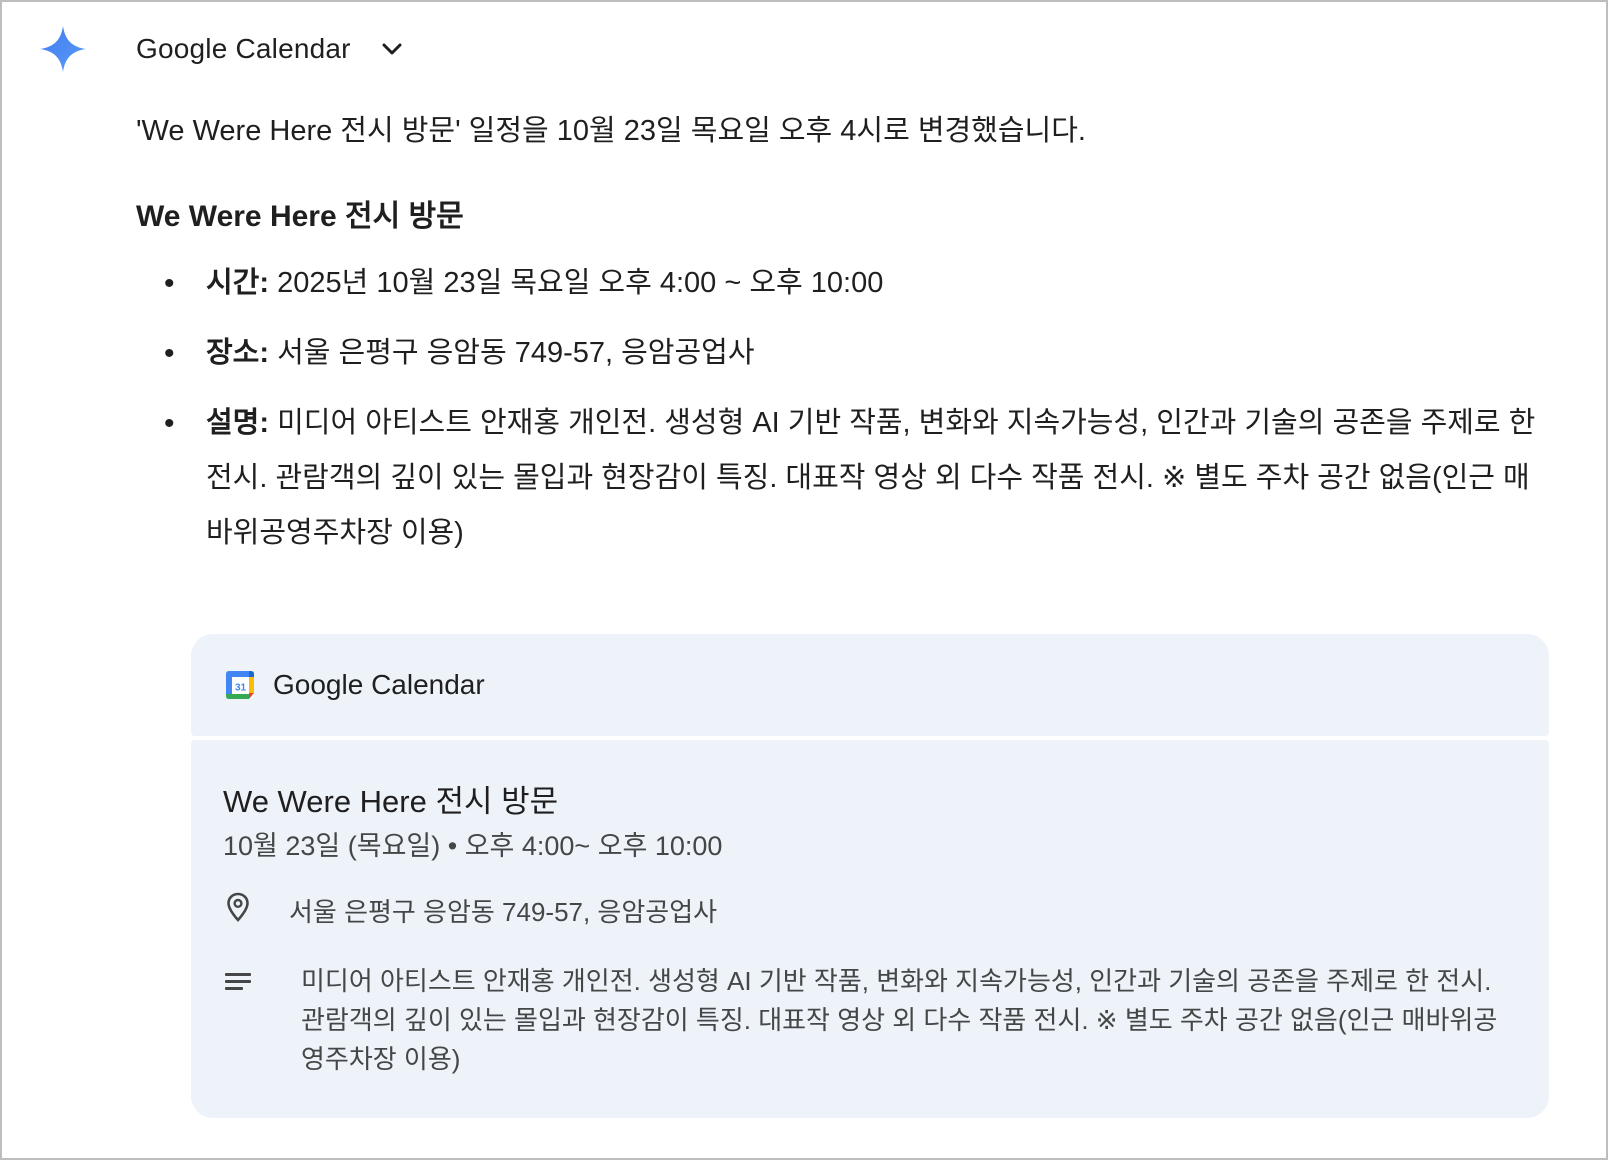 The image size is (1608, 1160). What do you see at coordinates (63, 49) in the screenshot?
I see `gemini-spark-icon` at bounding box center [63, 49].